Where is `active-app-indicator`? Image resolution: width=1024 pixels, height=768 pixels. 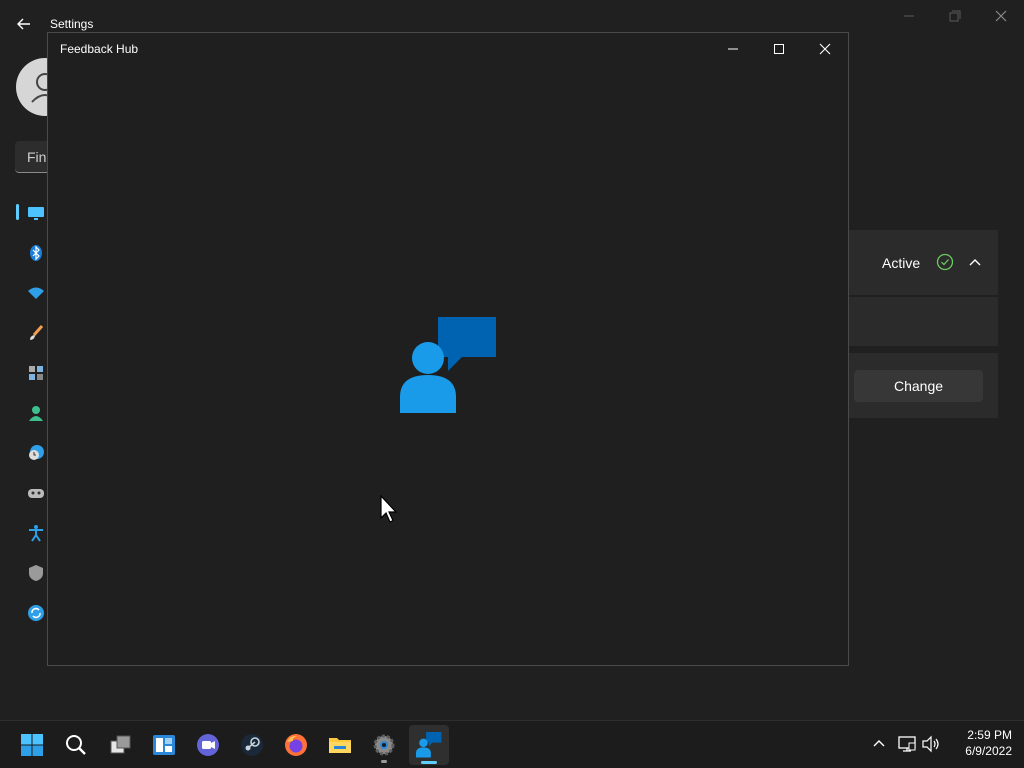
active-app-indicator is located at coordinates (429, 762).